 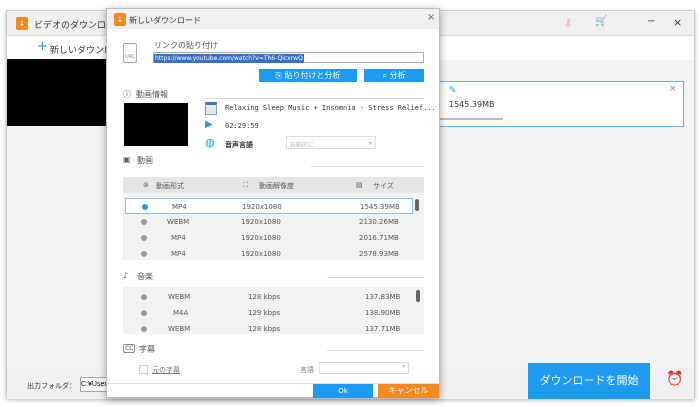 I want to click on video-list-scrollbar, so click(x=417, y=205).